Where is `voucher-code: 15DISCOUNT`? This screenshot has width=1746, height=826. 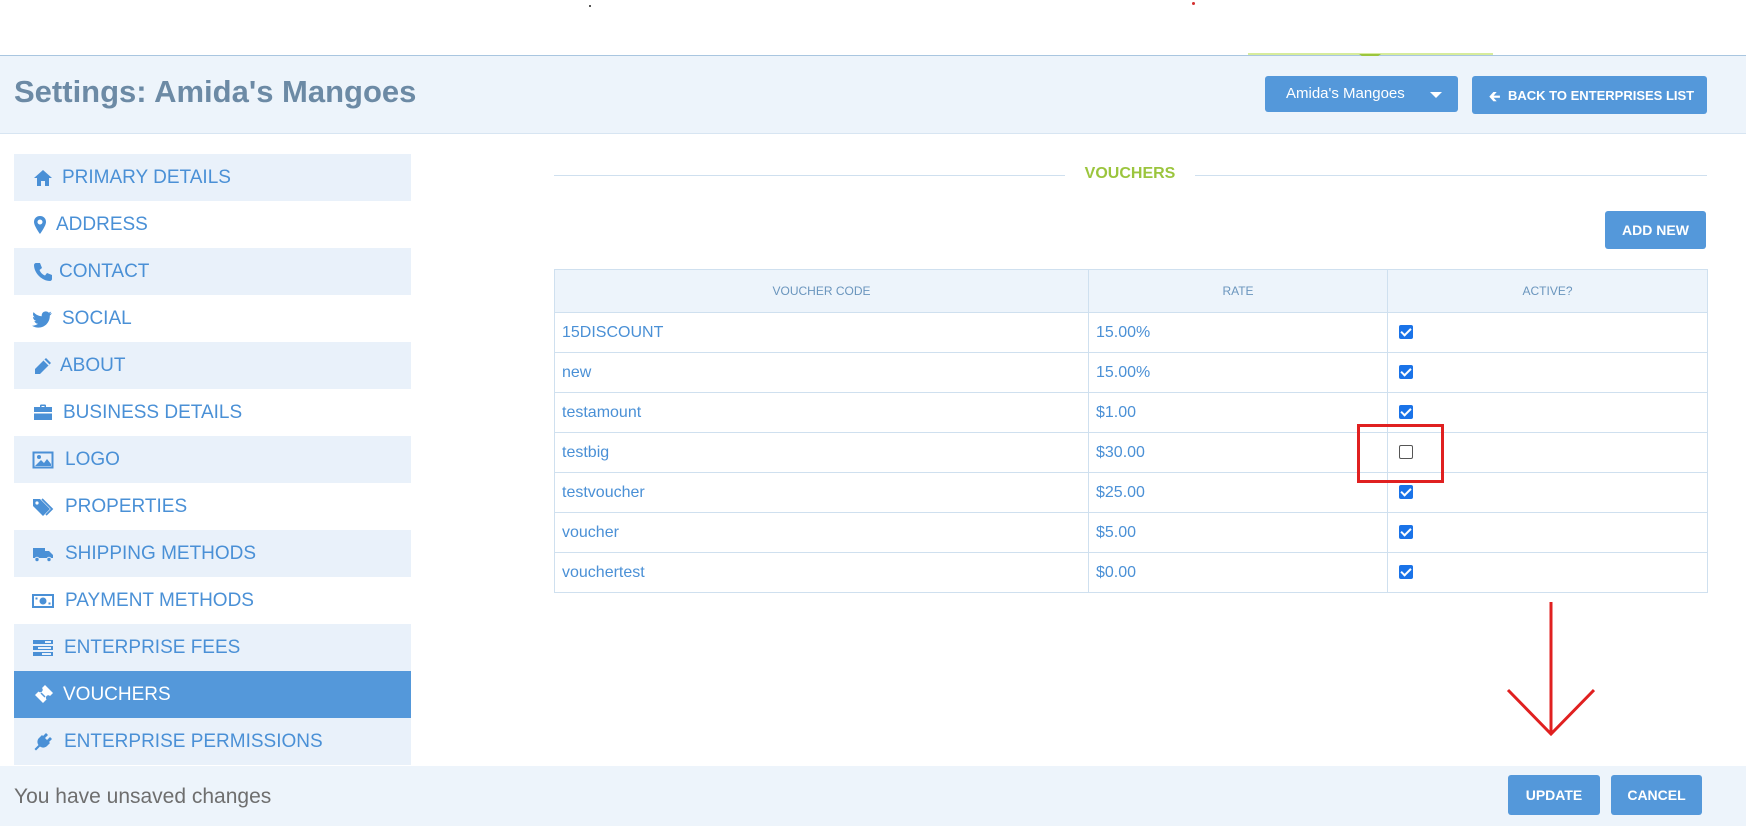 voucher-code: 15DISCOUNT is located at coordinates (821, 332).